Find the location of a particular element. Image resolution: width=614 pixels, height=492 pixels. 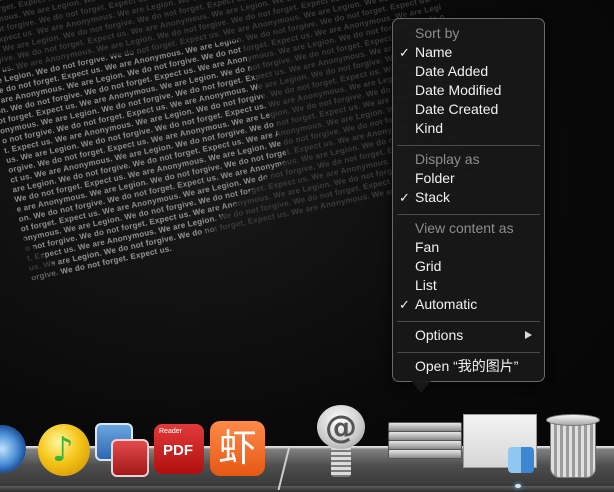

dock-reflection is located at coordinates (307, 489).